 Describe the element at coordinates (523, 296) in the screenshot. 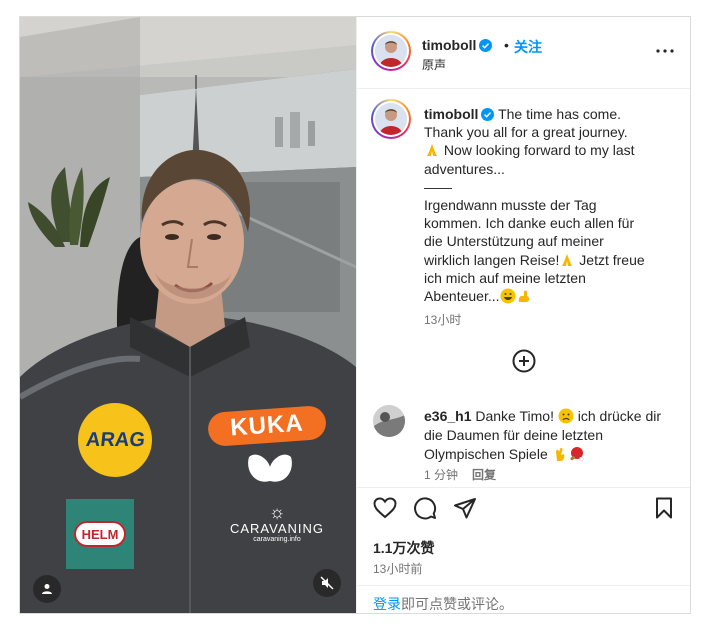

I see `flexed-biceps-emoji-icon` at that location.